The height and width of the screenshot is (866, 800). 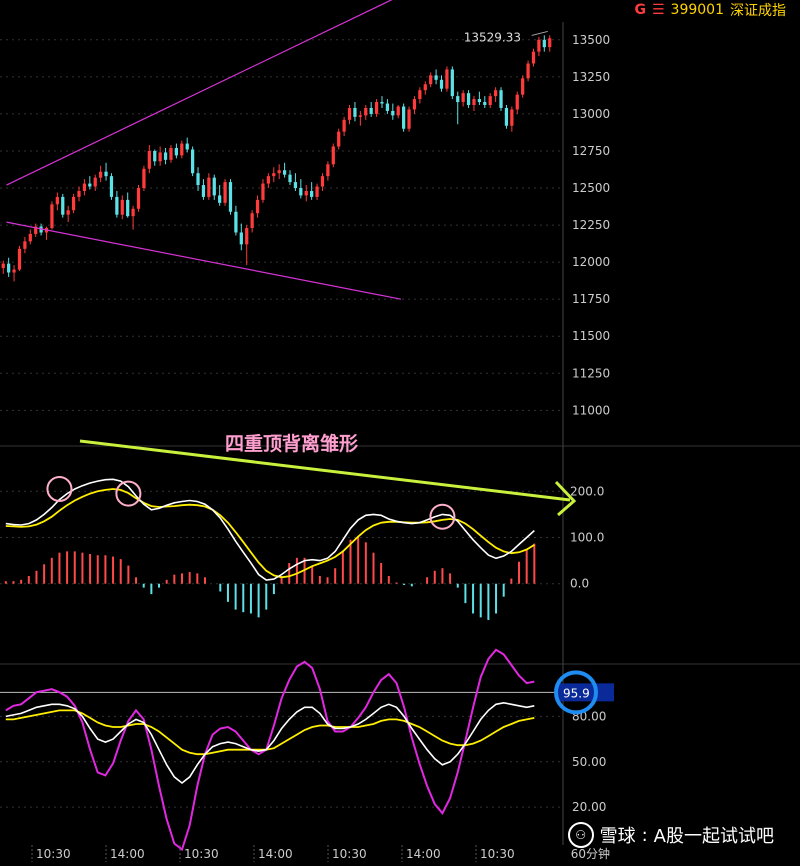 I want to click on macd-tick-label: 200.0, so click(x=587, y=491).